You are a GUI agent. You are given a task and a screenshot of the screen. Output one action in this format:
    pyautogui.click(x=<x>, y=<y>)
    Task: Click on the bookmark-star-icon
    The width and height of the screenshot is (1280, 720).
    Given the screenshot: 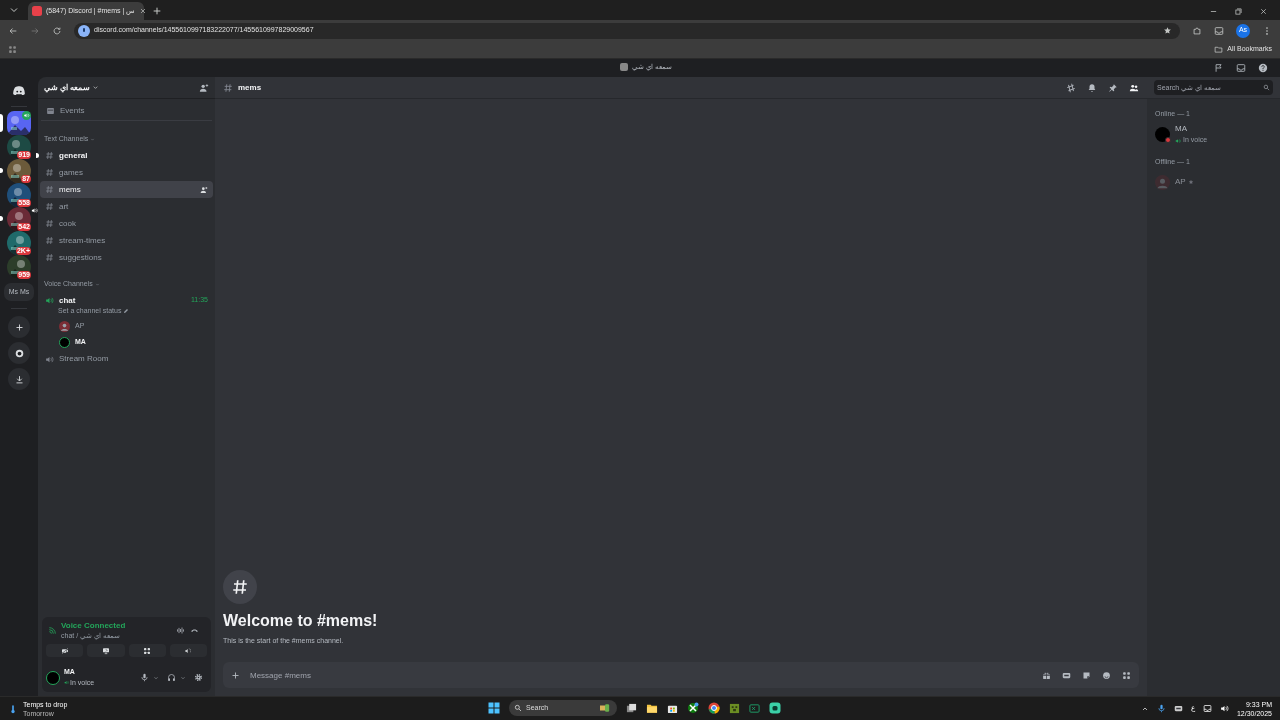 What is the action you would take?
    pyautogui.click(x=1167, y=30)
    